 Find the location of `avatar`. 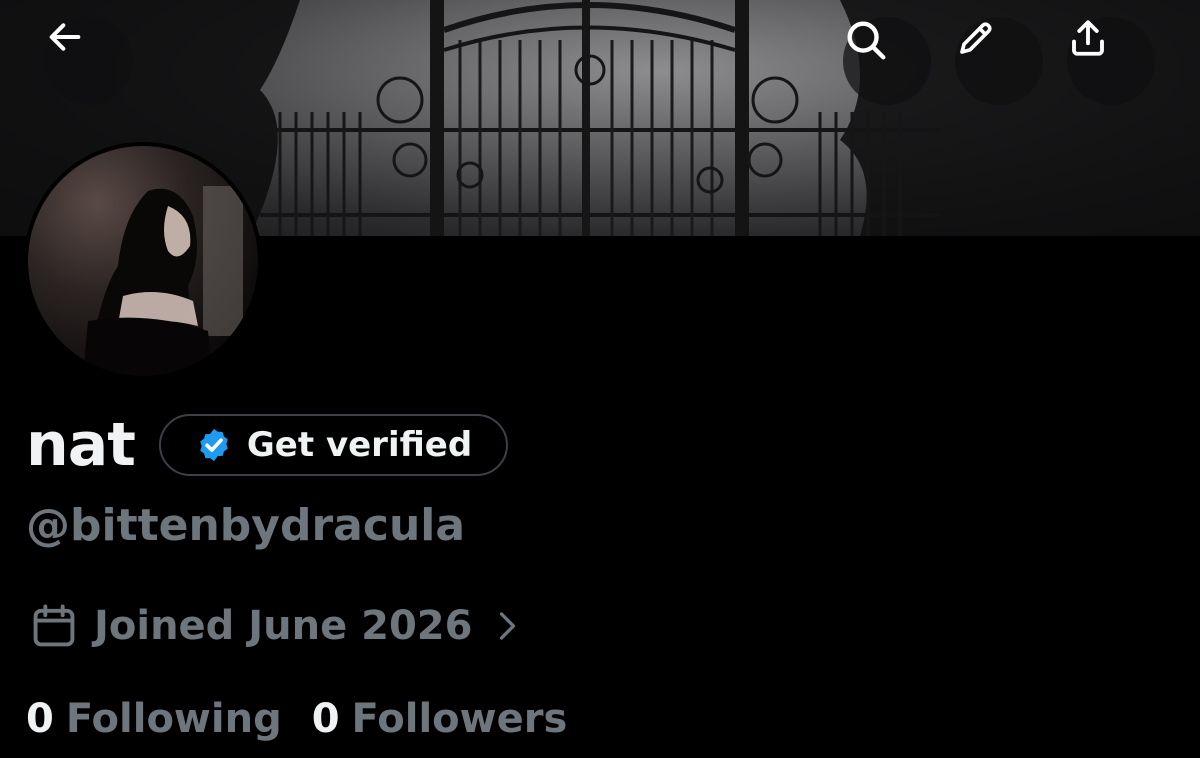

avatar is located at coordinates (143, 261).